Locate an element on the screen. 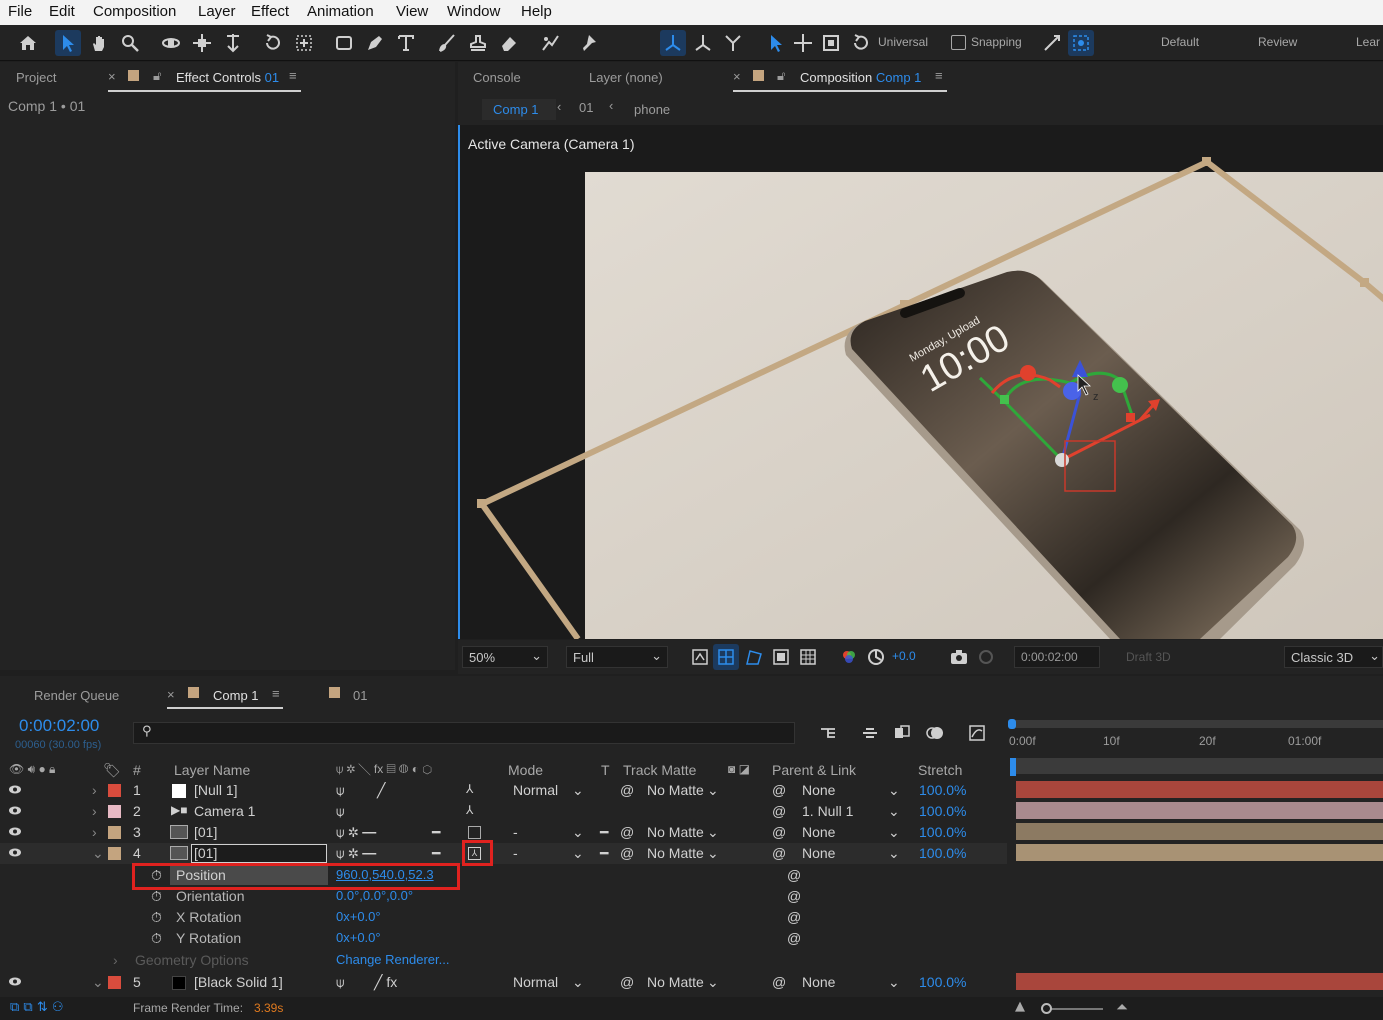  menu-edit: Edit is located at coordinates (62, 11).